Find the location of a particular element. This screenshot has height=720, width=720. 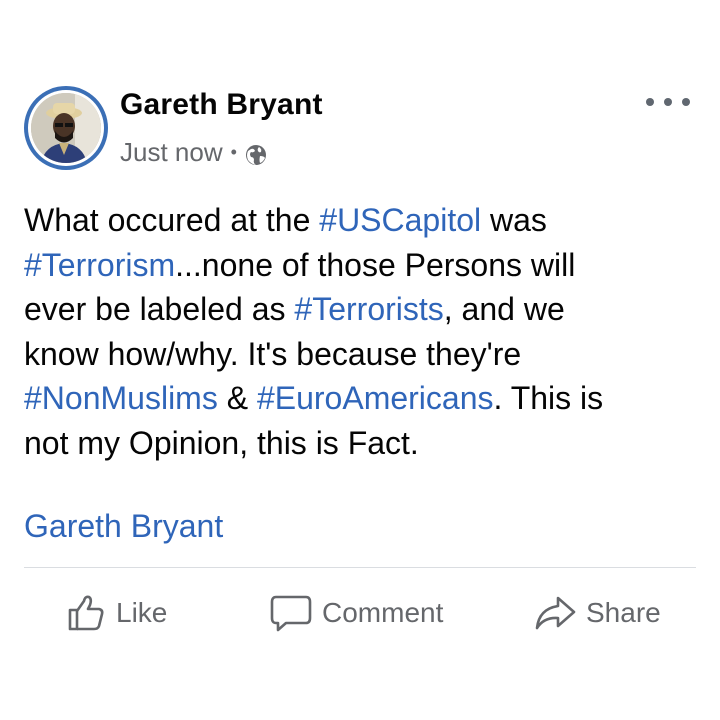

comment-label: Comment is located at coordinates (383, 612).